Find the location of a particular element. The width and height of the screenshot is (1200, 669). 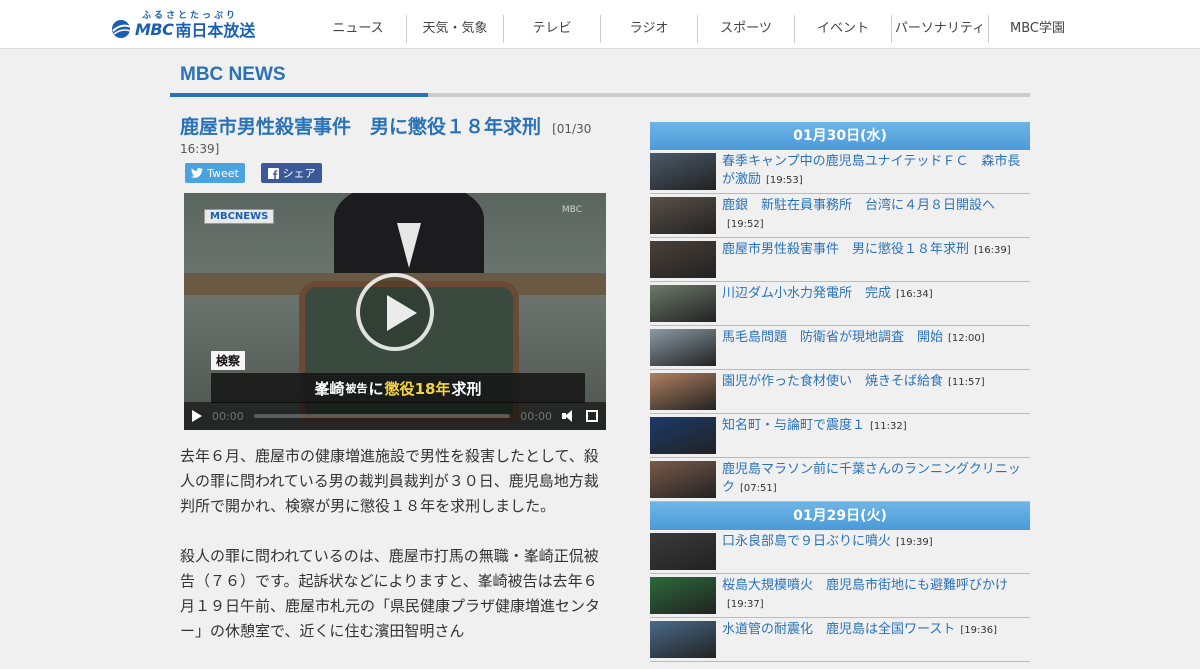

news-list-item: 知名町・与論町で震度１ [11:32] is located at coordinates (840, 436).